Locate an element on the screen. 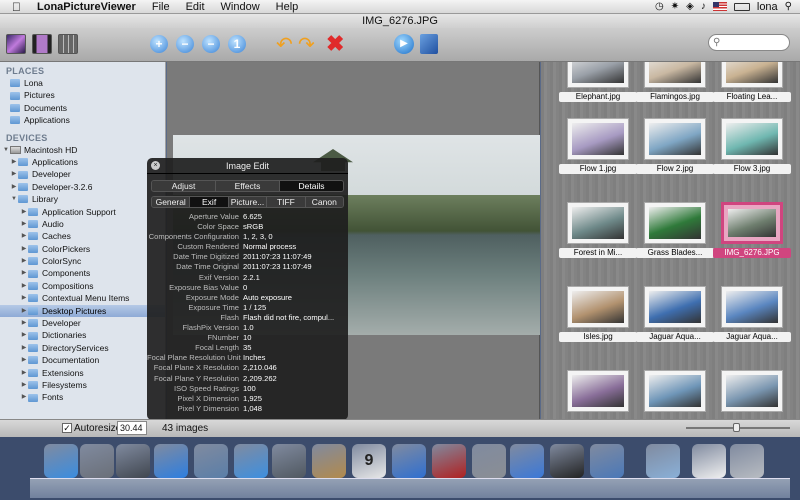 This screenshot has width=800, height=500. itunes-icon is located at coordinates (409, 461).